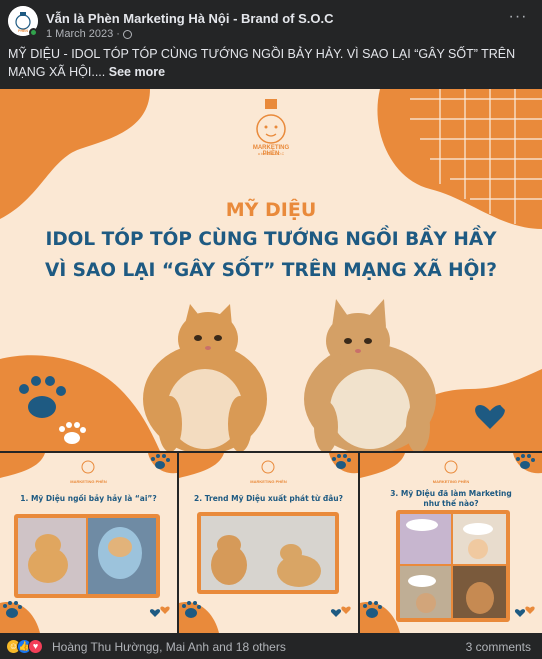  What do you see at coordinates (271, 210) in the screenshot?
I see `poster-title: MỸ DIỆU` at bounding box center [271, 210].